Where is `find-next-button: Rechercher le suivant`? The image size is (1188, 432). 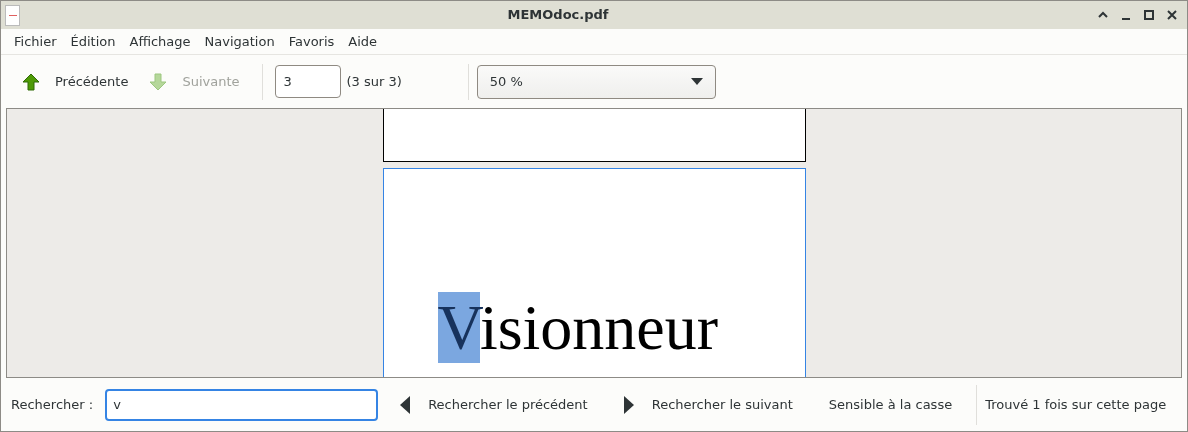
find-next-button: Rechercher le suivant is located at coordinates (708, 404).